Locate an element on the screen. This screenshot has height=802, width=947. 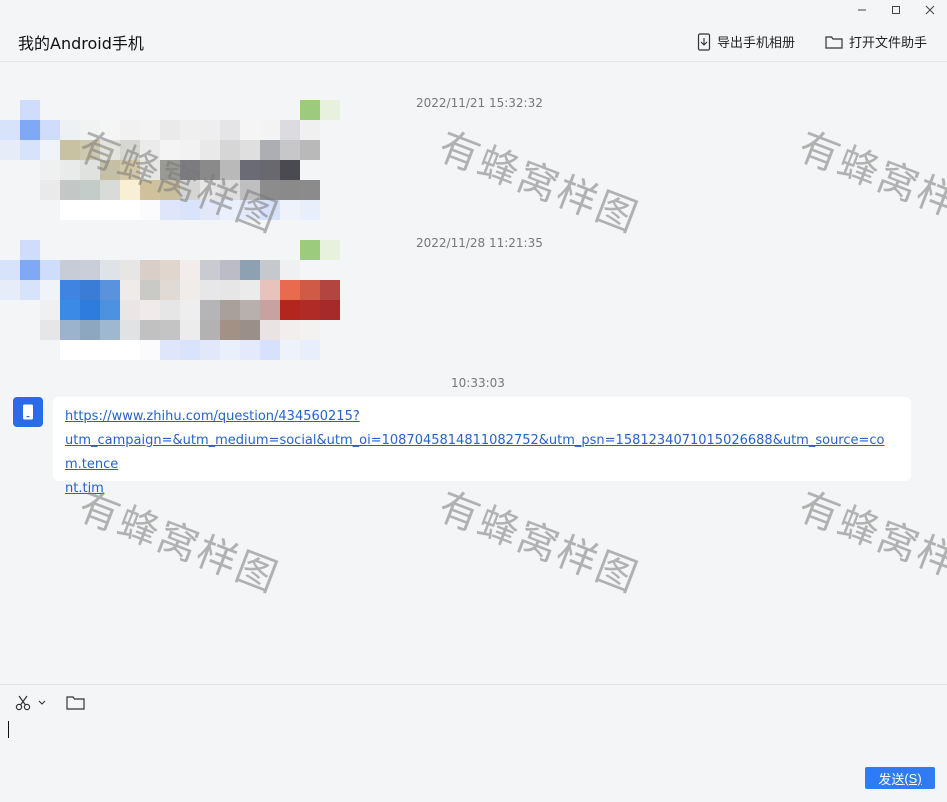
header-bar: 我的Android手机 导出手机相册 打开文件助手 is located at coordinates (473, 41).